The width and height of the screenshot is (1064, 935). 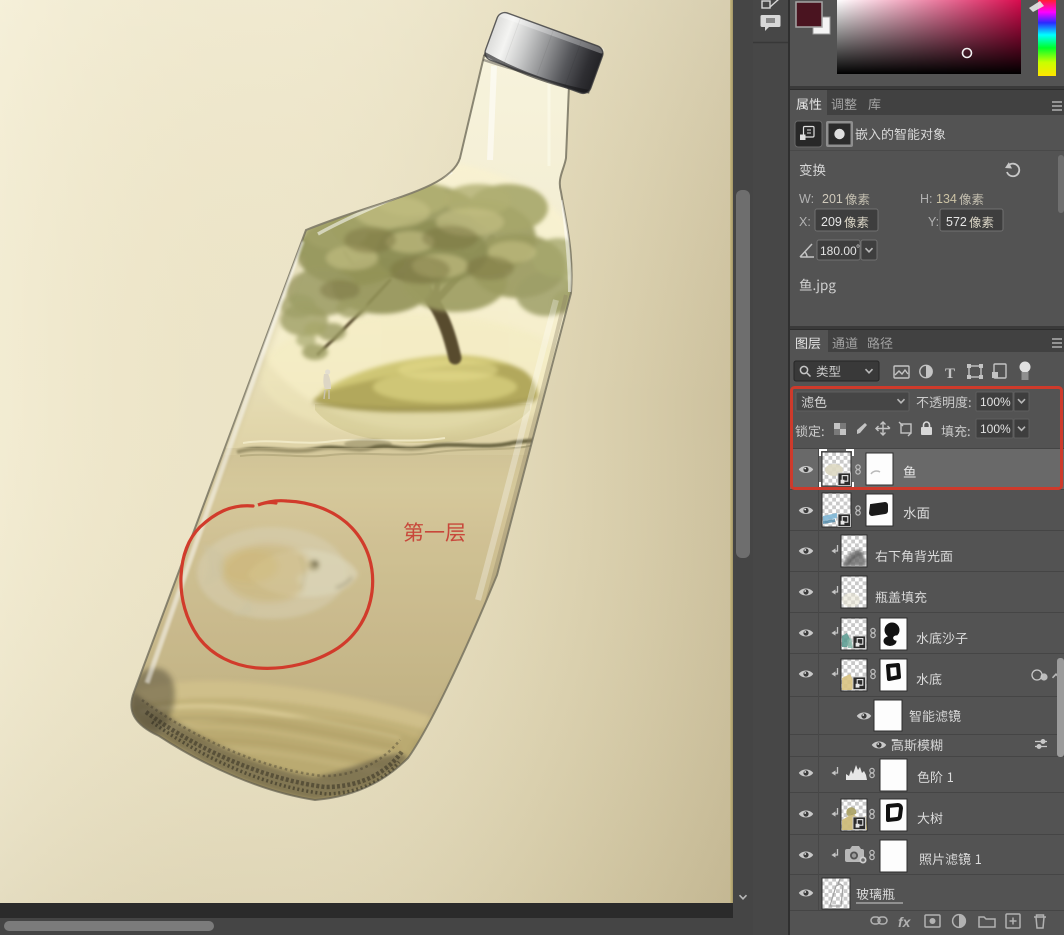 I want to click on svg-text: X:, so click(x=805, y=222).